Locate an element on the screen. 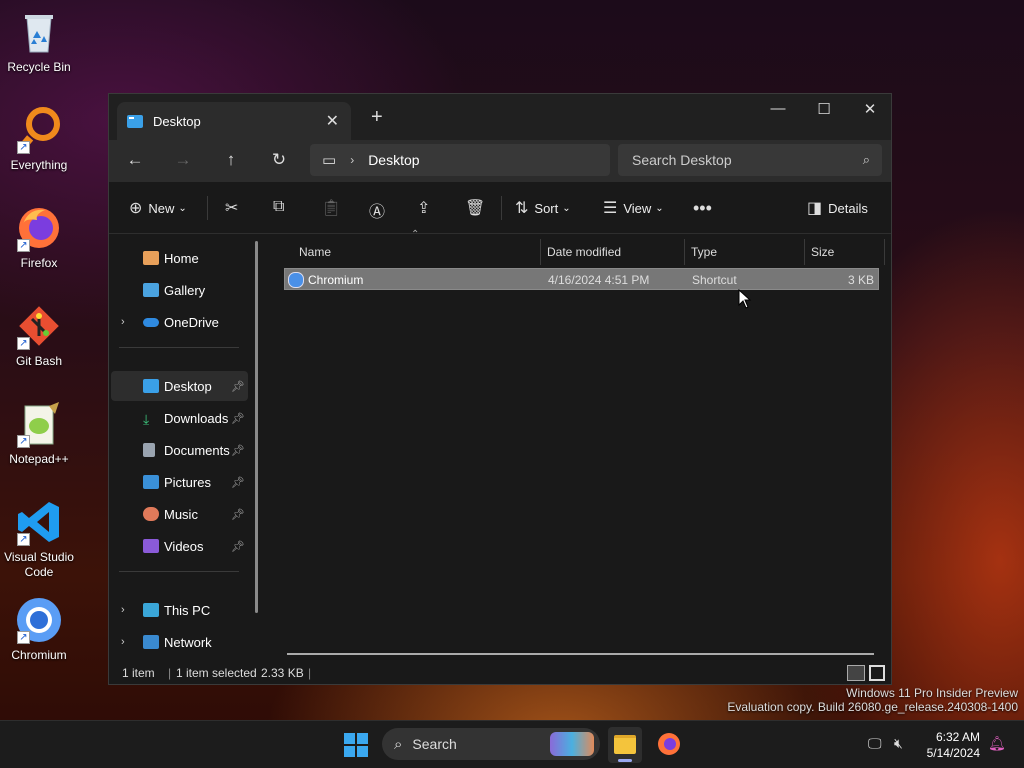 Image resolution: width=1024 pixels, height=768 pixels. new-tab-icon: + is located at coordinates (377, 117).